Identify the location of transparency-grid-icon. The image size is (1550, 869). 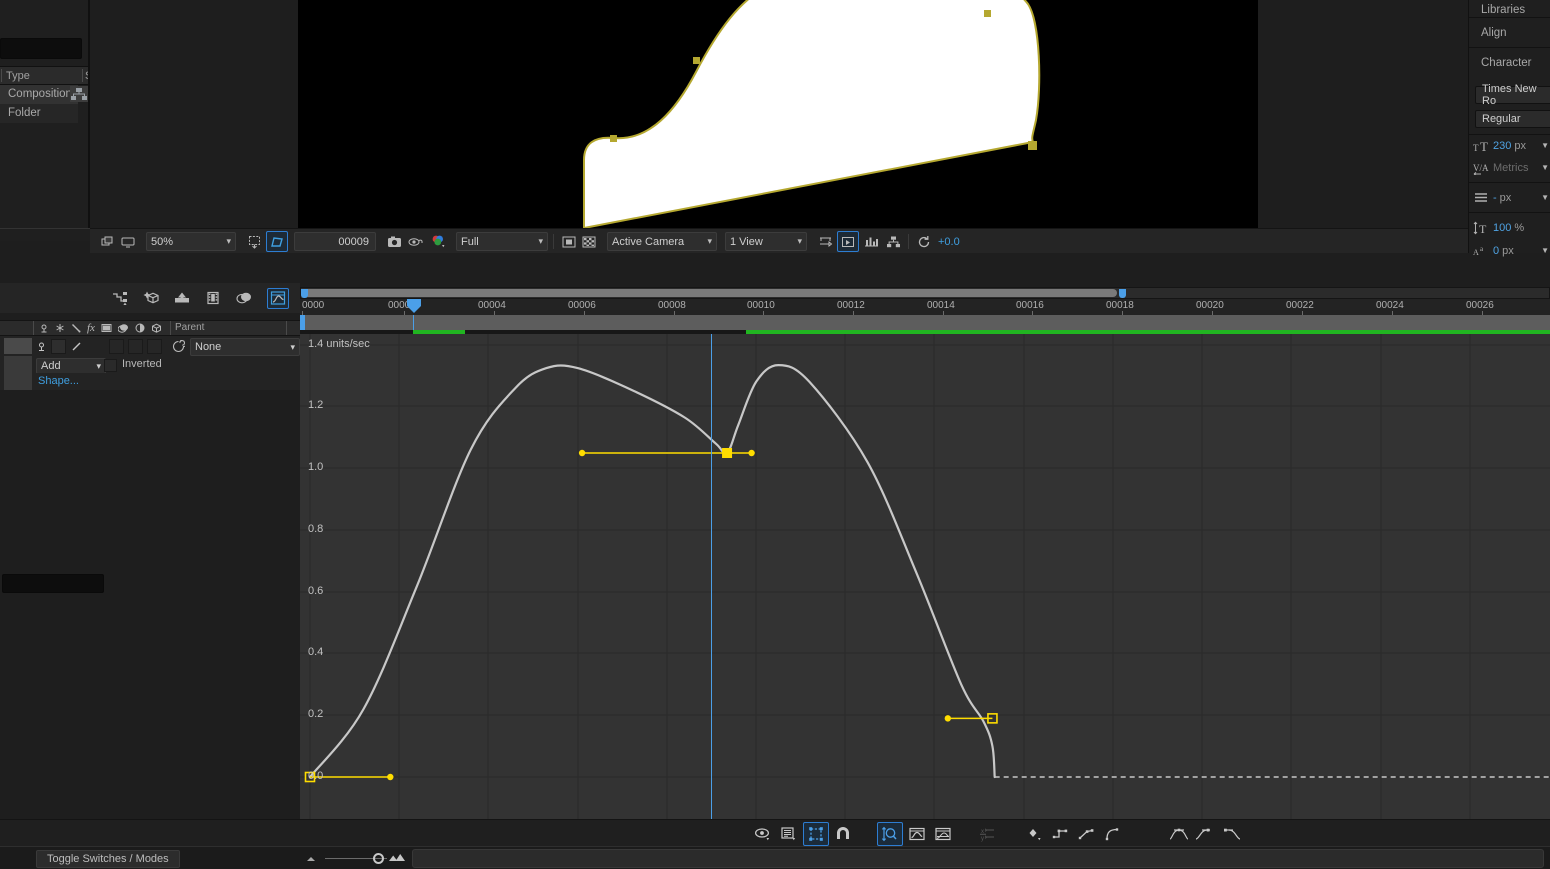
(569, 241).